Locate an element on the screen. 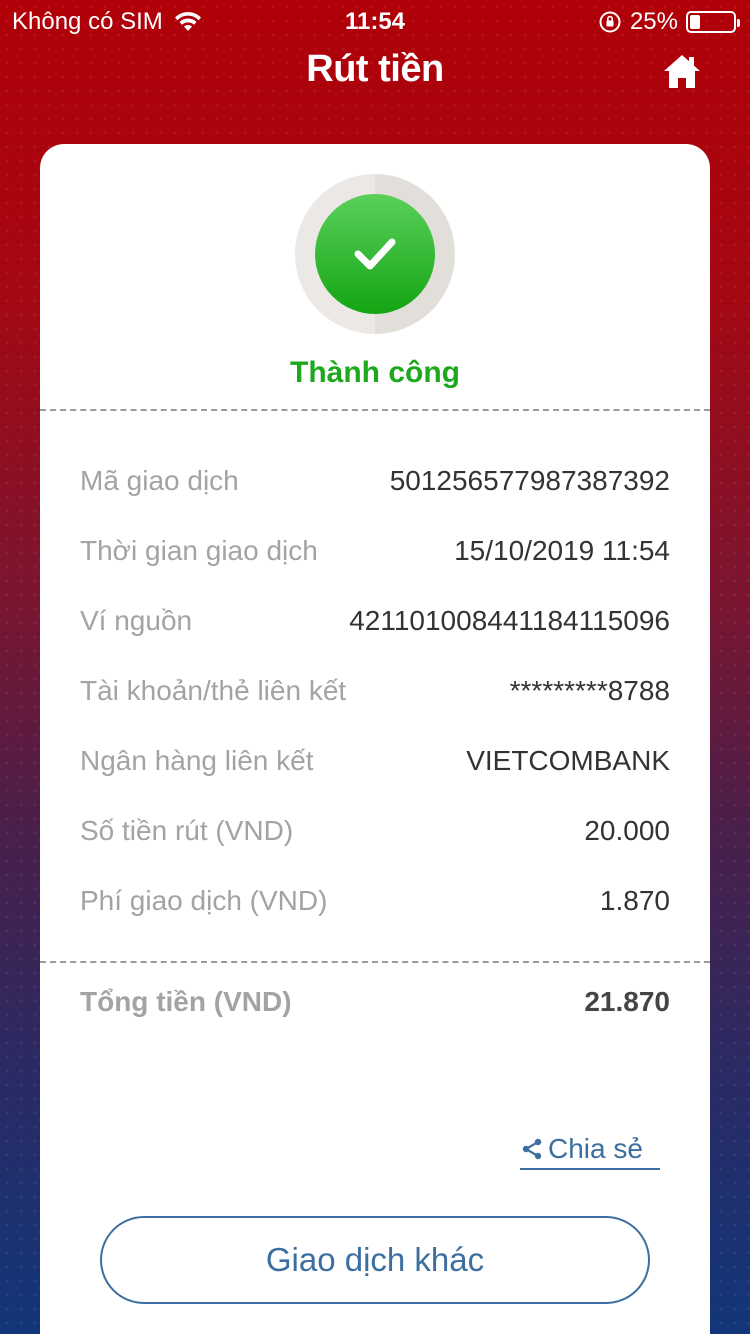 The image size is (750, 1334). total-value: 21.870 is located at coordinates (627, 1001).